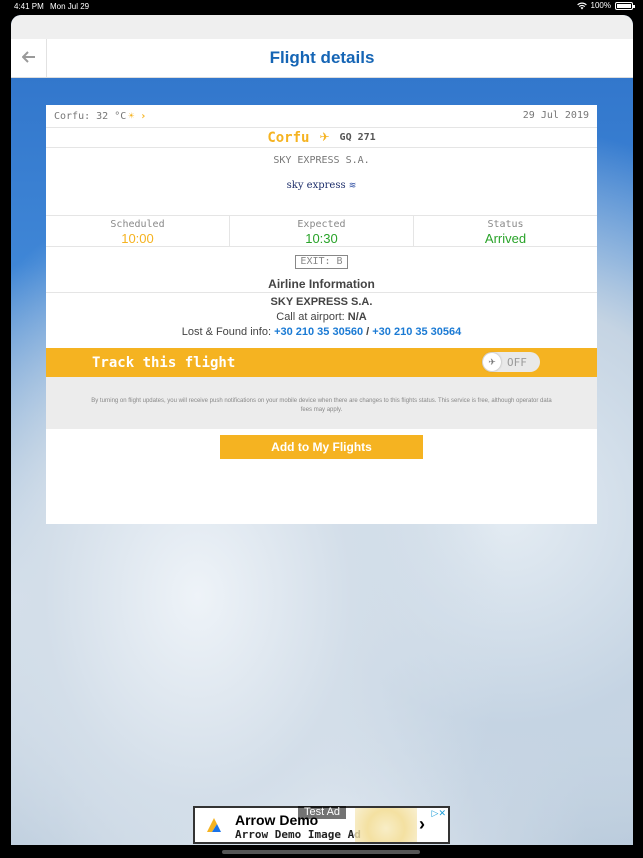 Image resolution: width=643 pixels, height=858 pixels. I want to click on expected-time: 10:30, so click(321, 238).